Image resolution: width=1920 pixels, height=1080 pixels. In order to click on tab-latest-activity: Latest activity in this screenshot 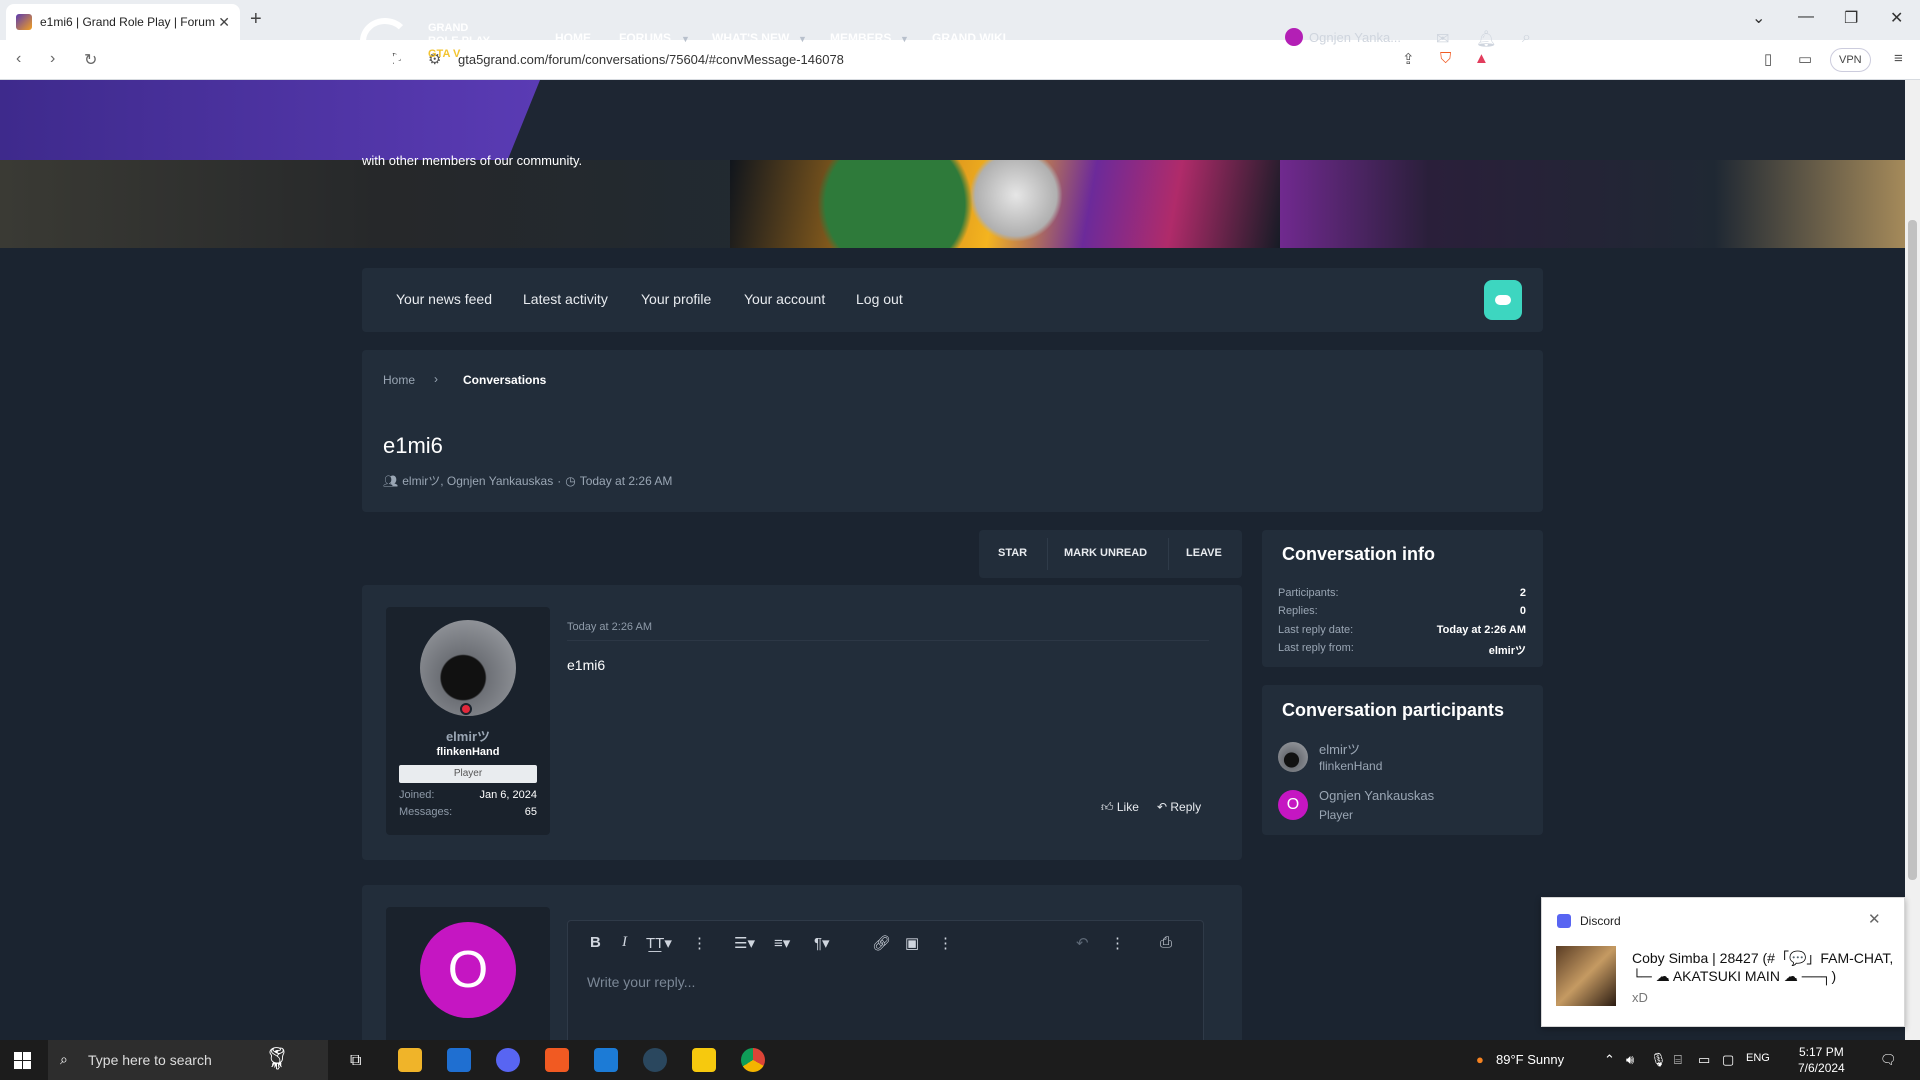, I will do `click(565, 299)`.